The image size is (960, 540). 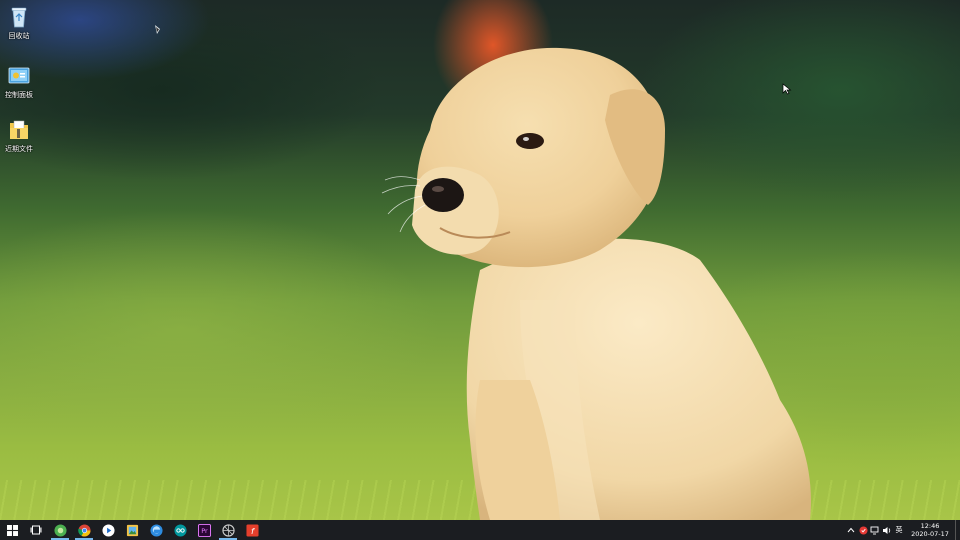 I want to click on tray-overflow-button, so click(x=851, y=530).